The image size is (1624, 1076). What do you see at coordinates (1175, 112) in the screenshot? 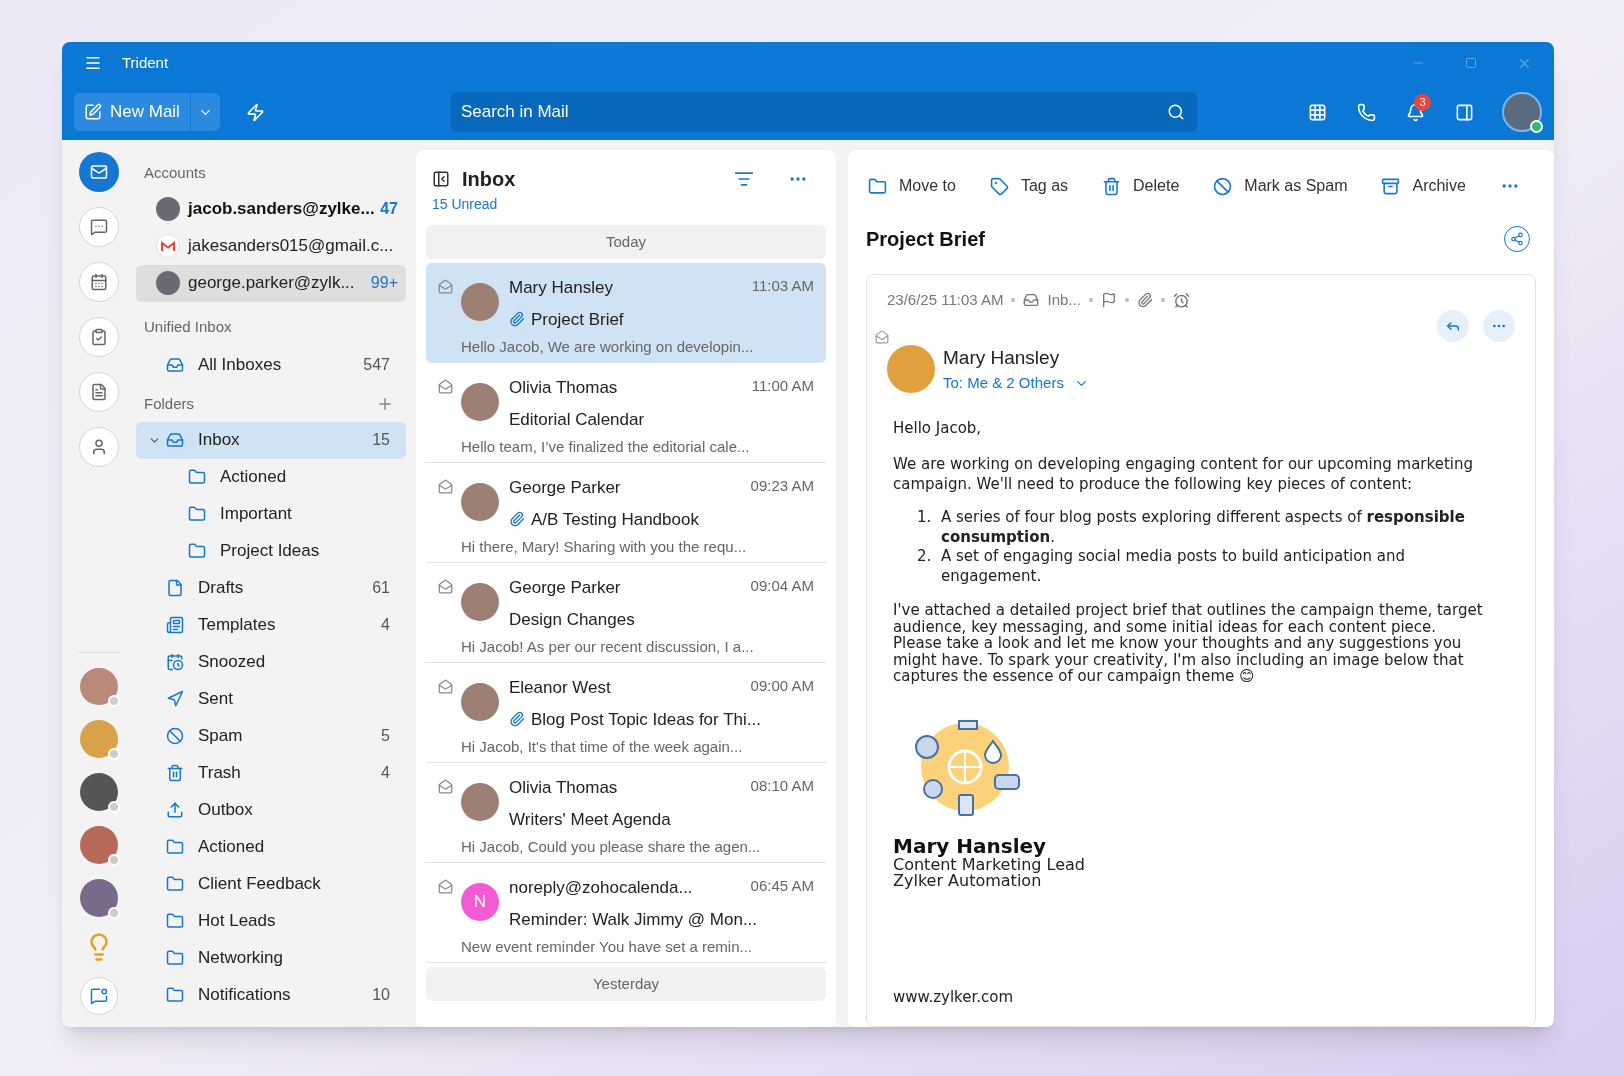
I see `search-icon` at bounding box center [1175, 112].